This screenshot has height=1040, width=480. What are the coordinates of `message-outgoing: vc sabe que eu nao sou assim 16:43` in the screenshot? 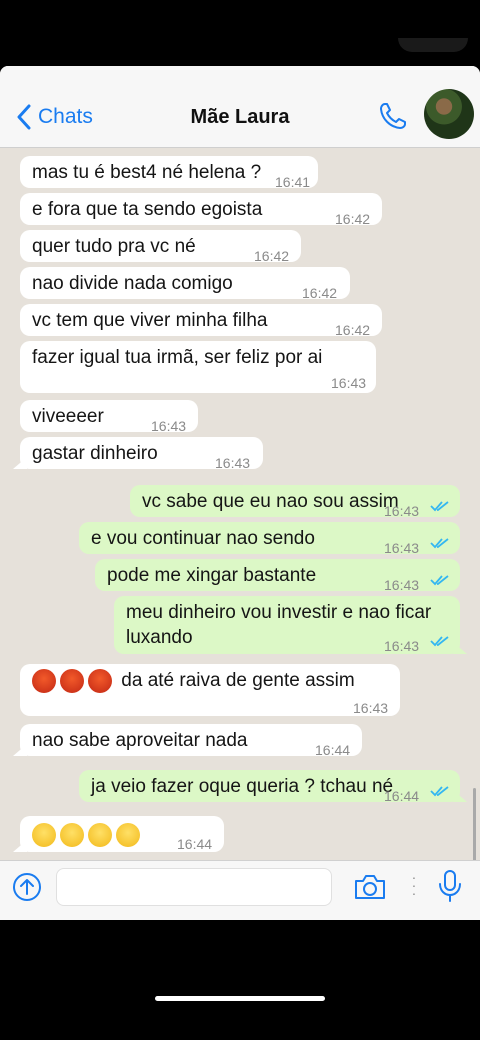 It's located at (295, 502).